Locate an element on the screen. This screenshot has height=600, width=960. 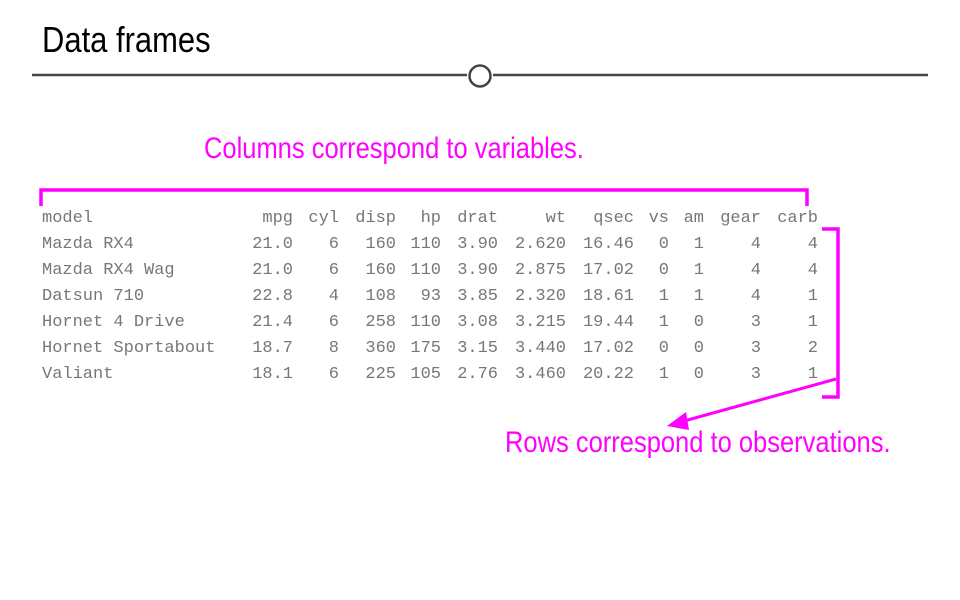
row-model-name: Hornet 4 Drive is located at coordinates (113, 322).